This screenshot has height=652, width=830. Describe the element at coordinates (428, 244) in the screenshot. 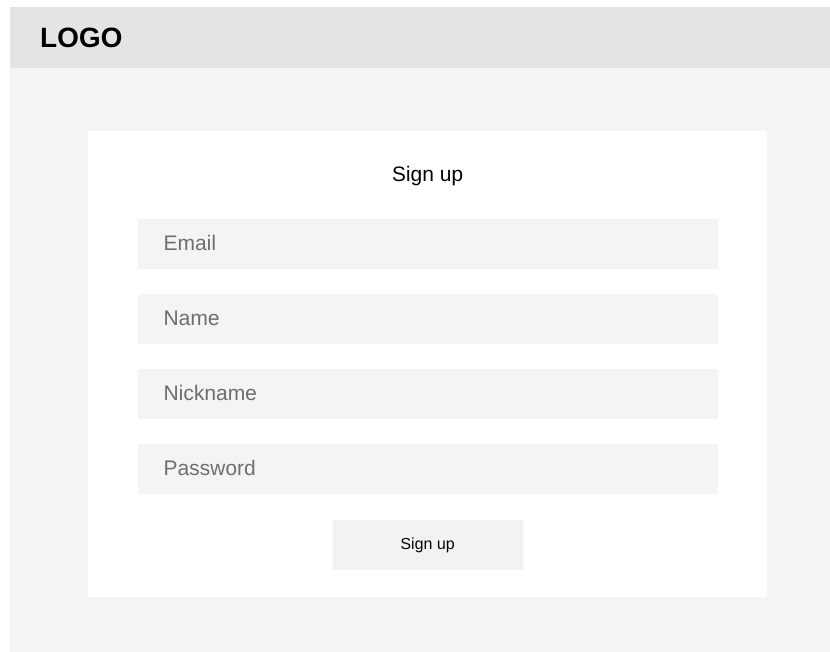

I see `input-field: Email` at that location.